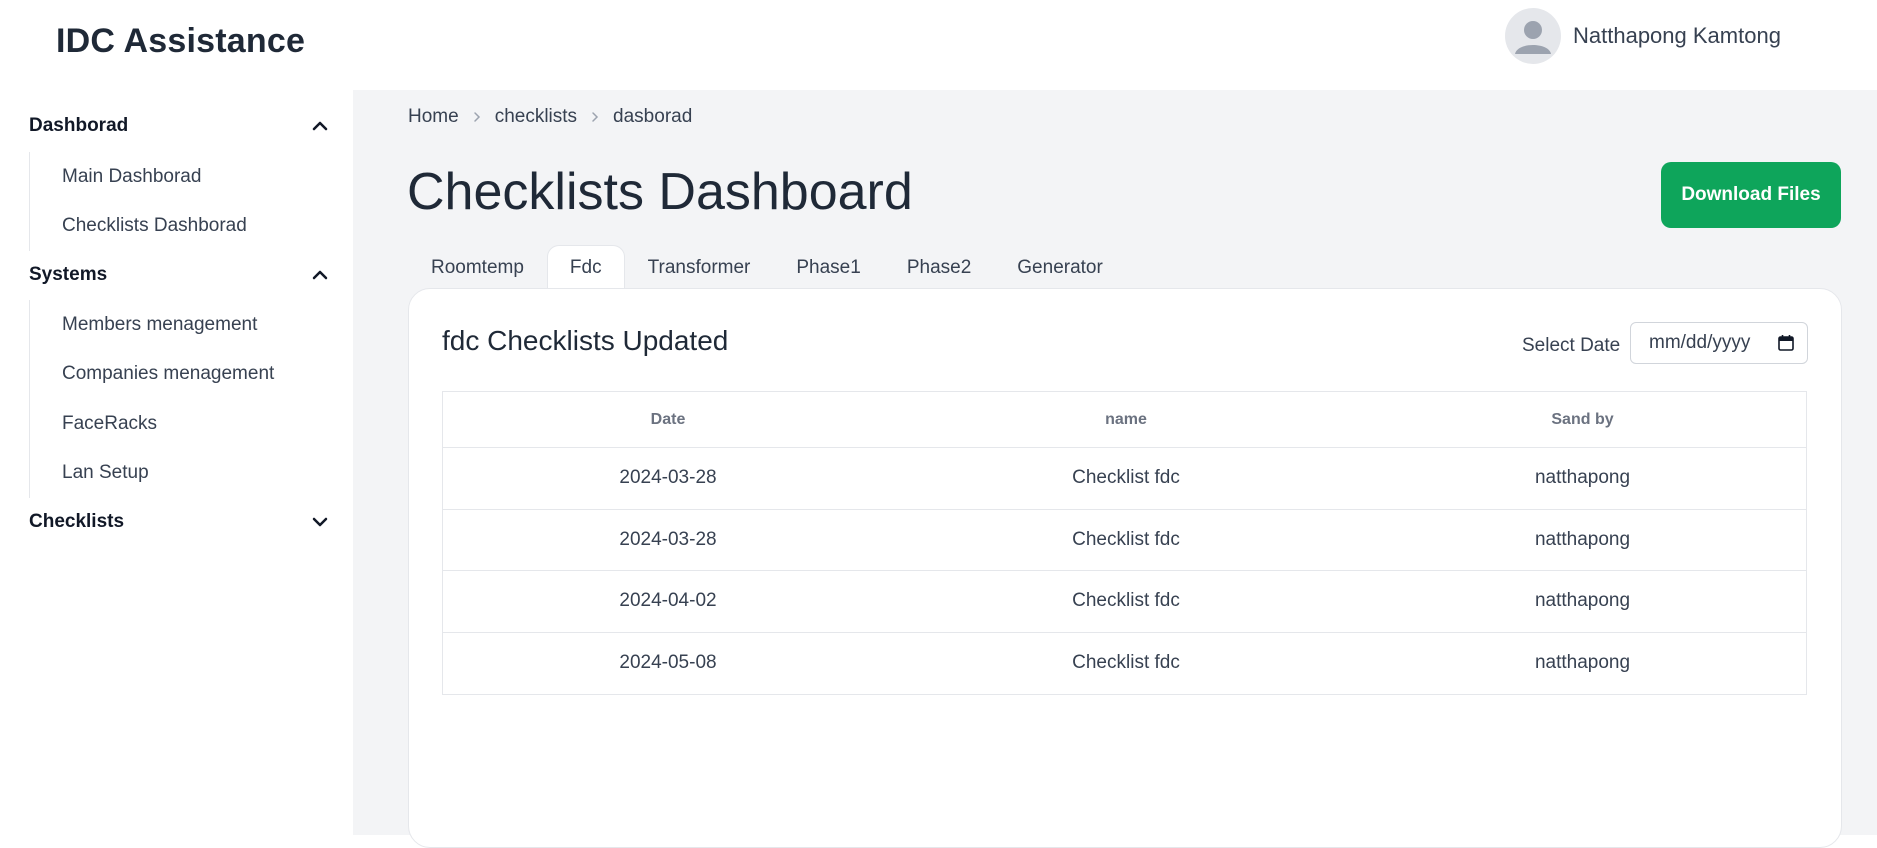 The height and width of the screenshot is (848, 1877). I want to click on sidebar-item-companies-menagement: Companies menagement, so click(179, 375).